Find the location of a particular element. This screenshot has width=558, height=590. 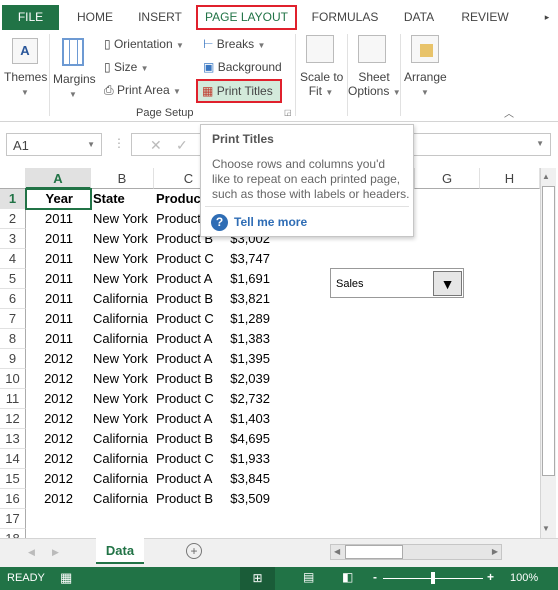

breaks-button: ⊢ Breaks ▼ is located at coordinates (234, 44).